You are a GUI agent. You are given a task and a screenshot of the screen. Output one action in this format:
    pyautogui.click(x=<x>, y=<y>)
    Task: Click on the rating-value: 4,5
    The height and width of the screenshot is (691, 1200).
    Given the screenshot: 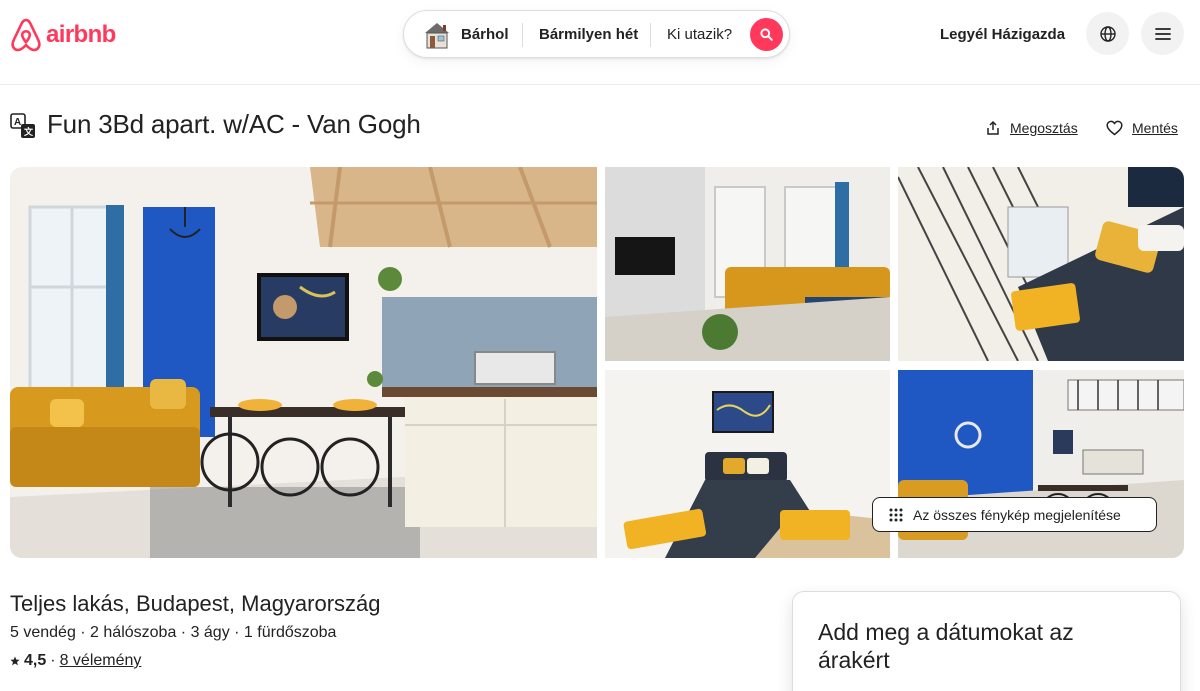 What is the action you would take?
    pyautogui.click(x=35, y=660)
    